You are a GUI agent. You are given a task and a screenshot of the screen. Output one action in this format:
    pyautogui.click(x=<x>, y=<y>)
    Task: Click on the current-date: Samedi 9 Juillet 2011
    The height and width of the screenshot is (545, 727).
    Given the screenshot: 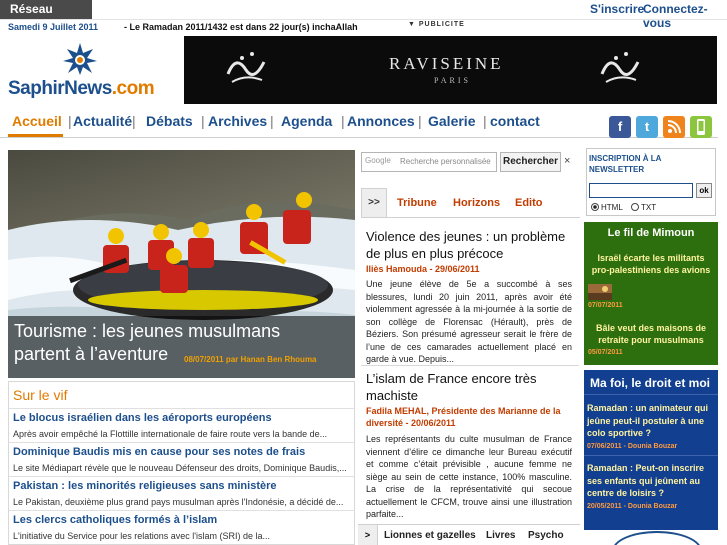 What is the action you would take?
    pyautogui.click(x=53, y=27)
    